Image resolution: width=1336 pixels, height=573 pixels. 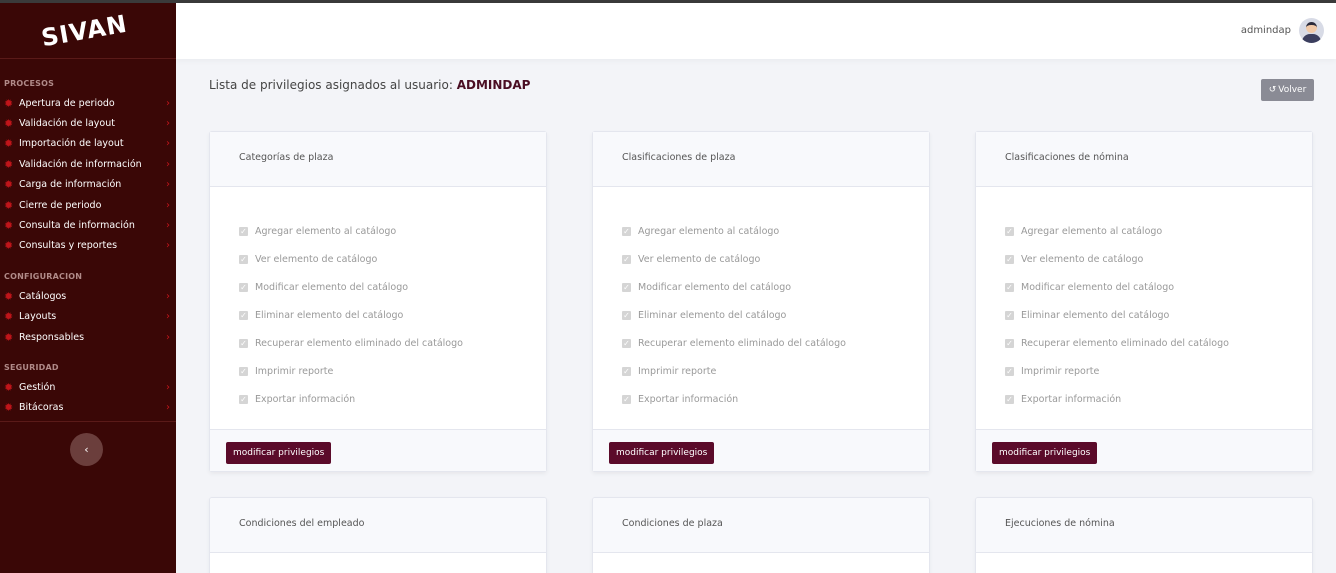 I want to click on sidebar-item-validacion-de-informacion: ✹ Validación de información ›, so click(x=88, y=164).